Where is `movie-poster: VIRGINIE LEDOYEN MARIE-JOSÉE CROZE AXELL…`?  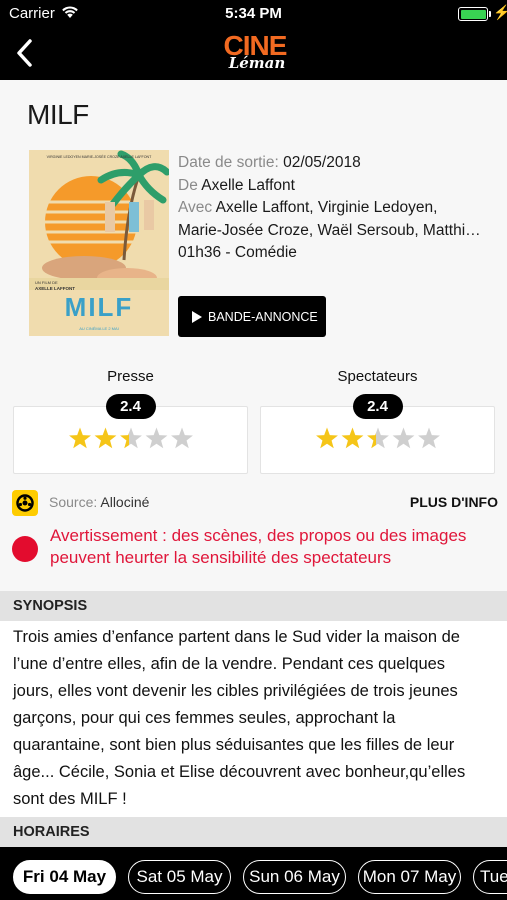 movie-poster: VIRGINIE LEDOYEN MARIE-JOSÉE CROZE AXELL… is located at coordinates (99, 243).